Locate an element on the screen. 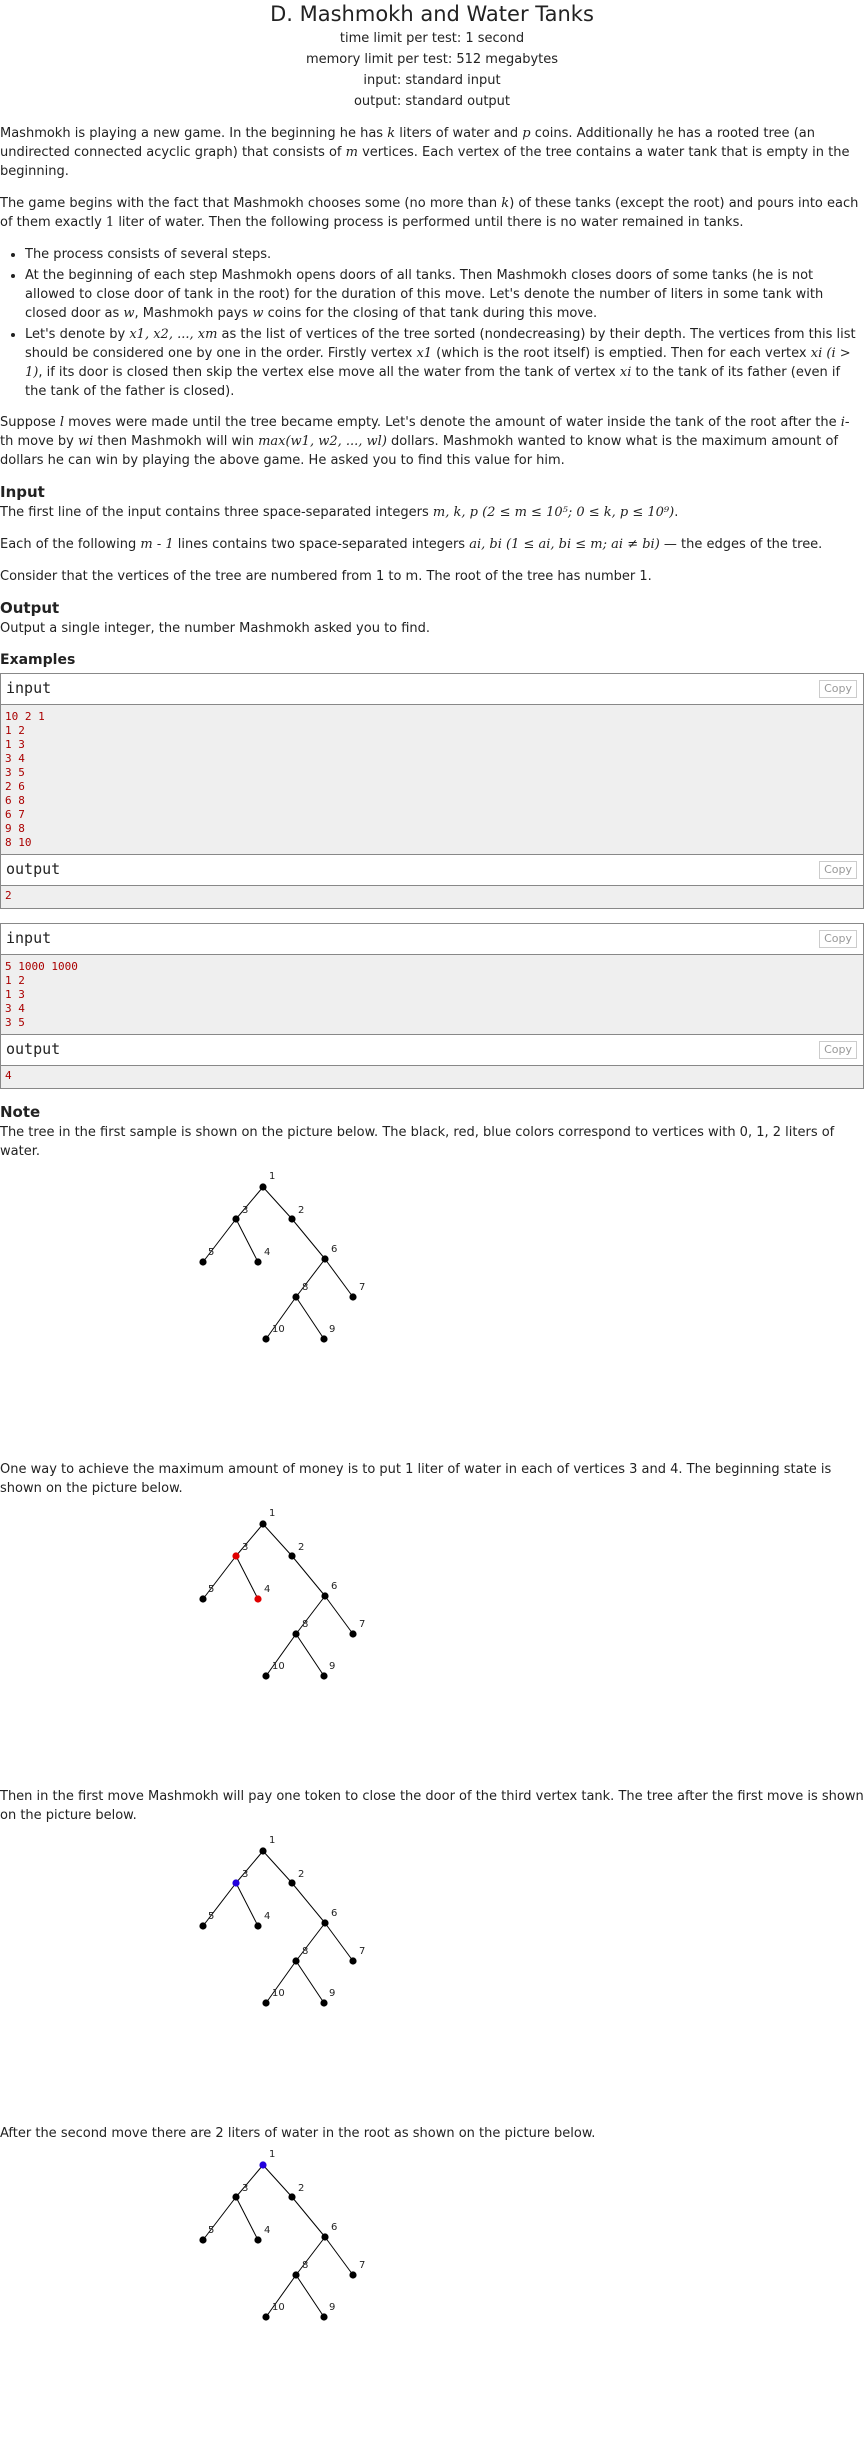 This screenshot has height=2441, width=864. tree-figure-3: 1 2 3 4 5 6 7 8 9 10 is located at coordinates (432, 1977).